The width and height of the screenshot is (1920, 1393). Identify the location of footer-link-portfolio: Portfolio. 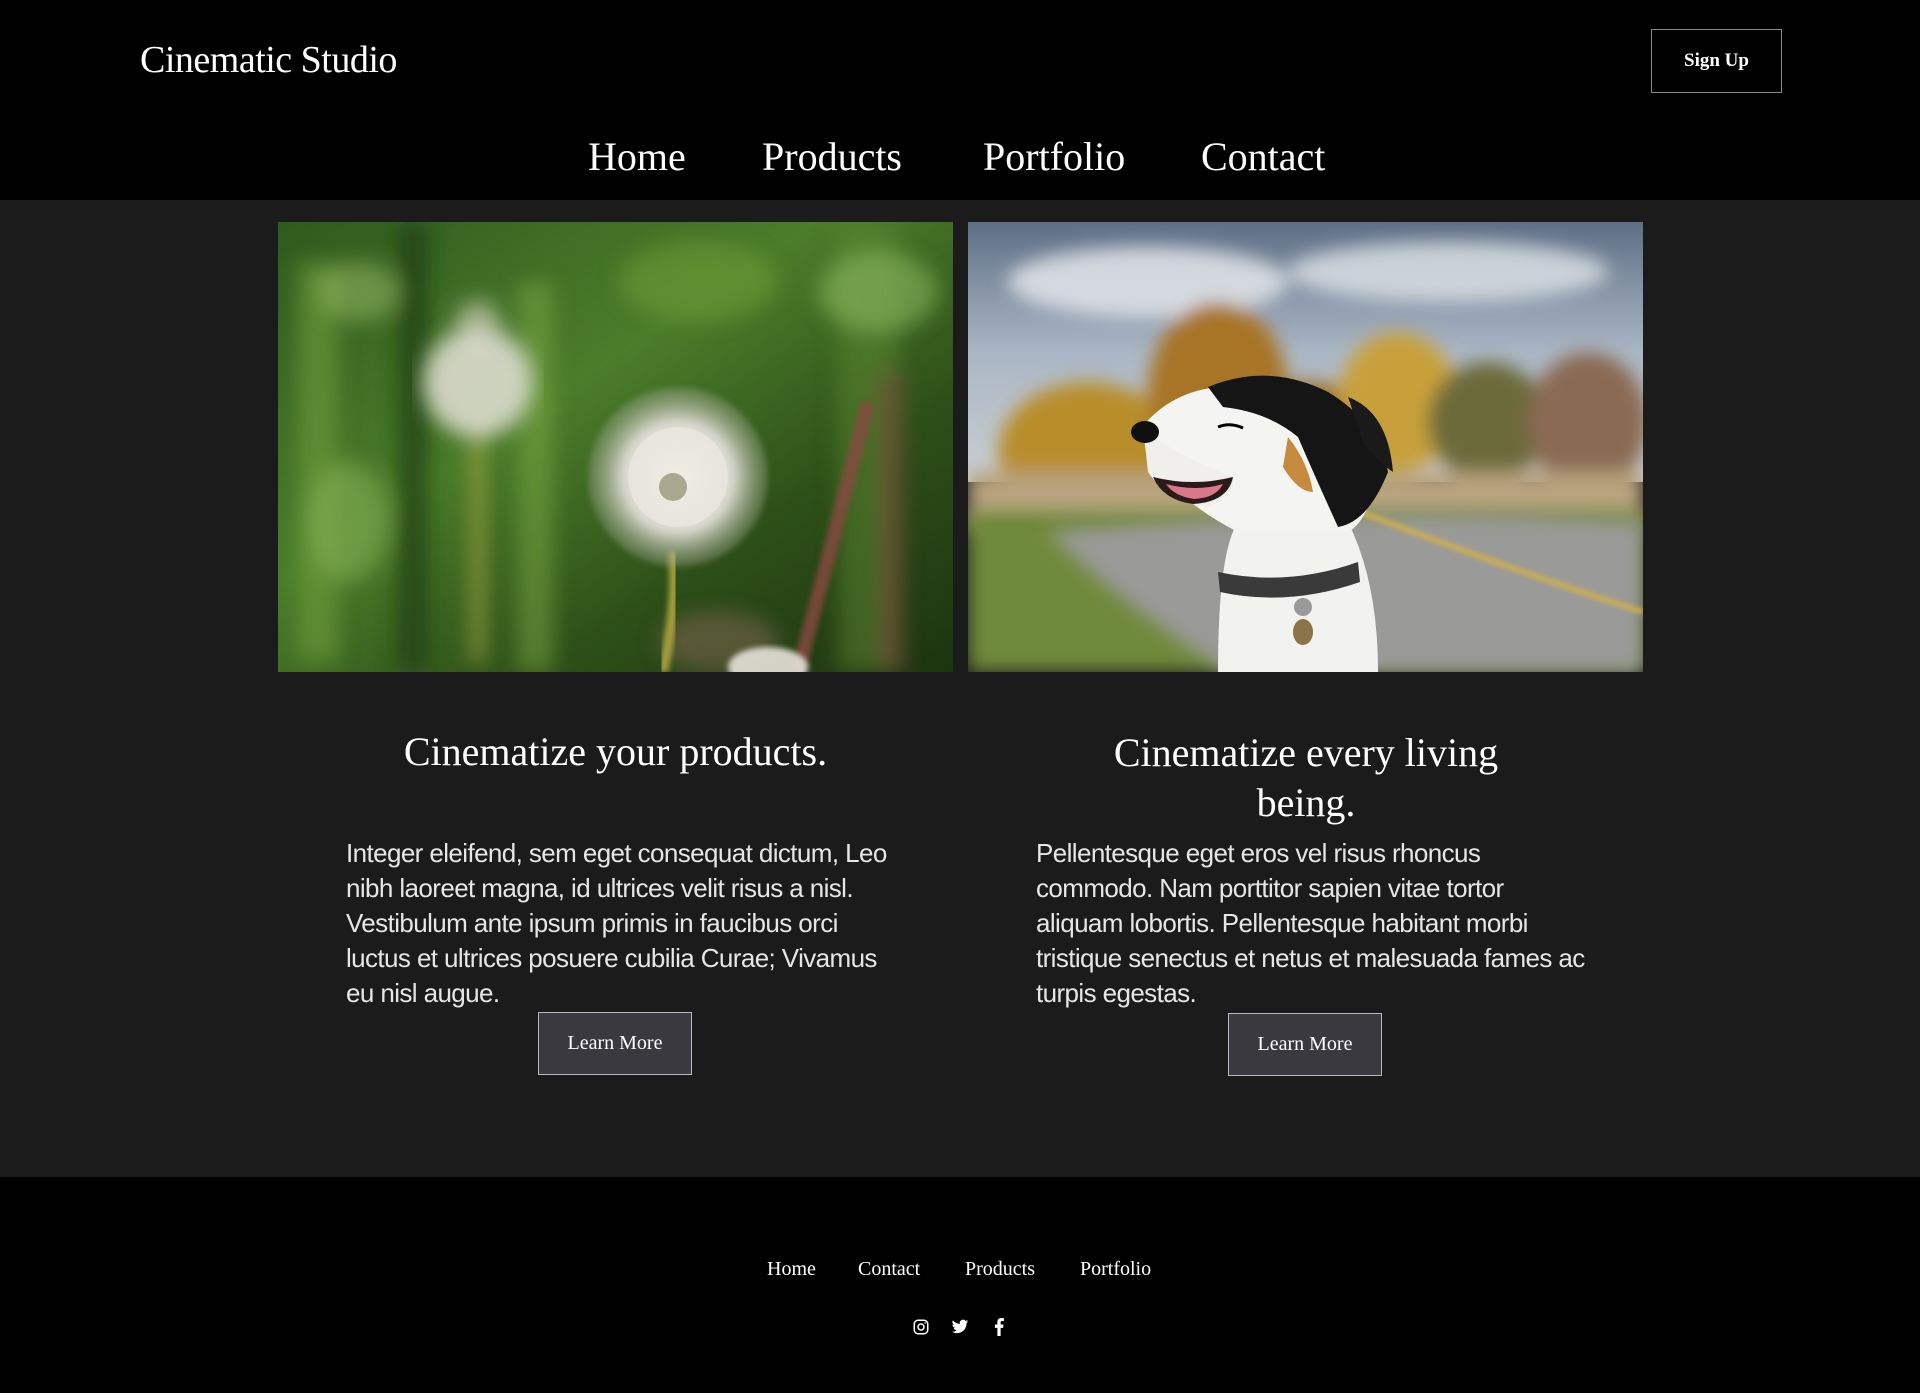
(1115, 1269).